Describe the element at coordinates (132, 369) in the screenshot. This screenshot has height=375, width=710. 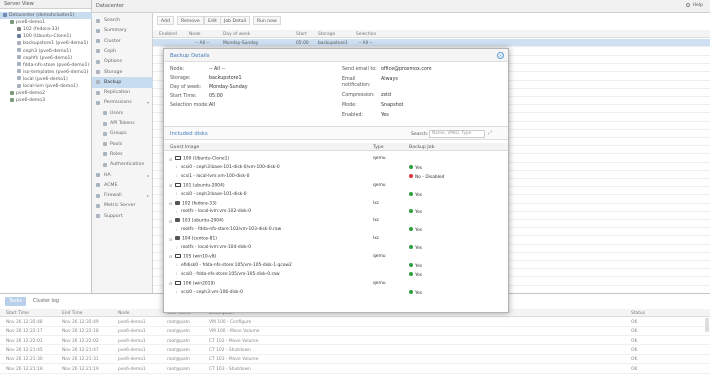
I see `log-node: pve6-demo1` at that location.